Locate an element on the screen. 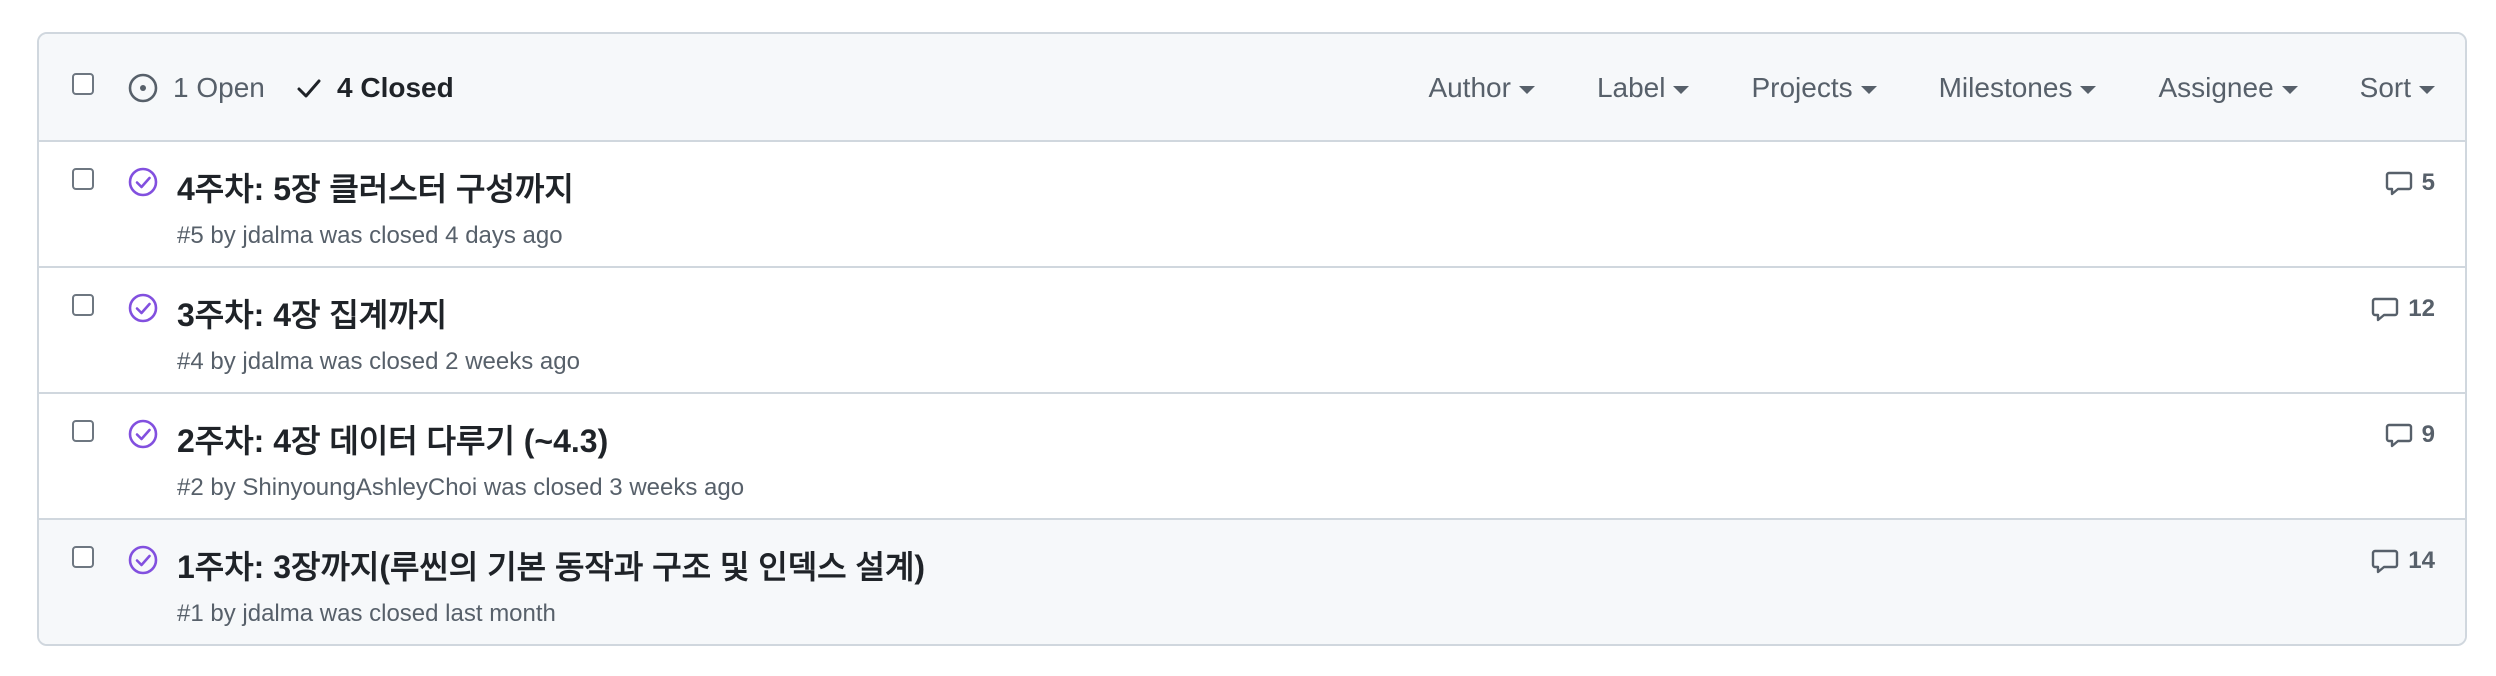  open-issues-filter: 1 Open is located at coordinates (196, 88).